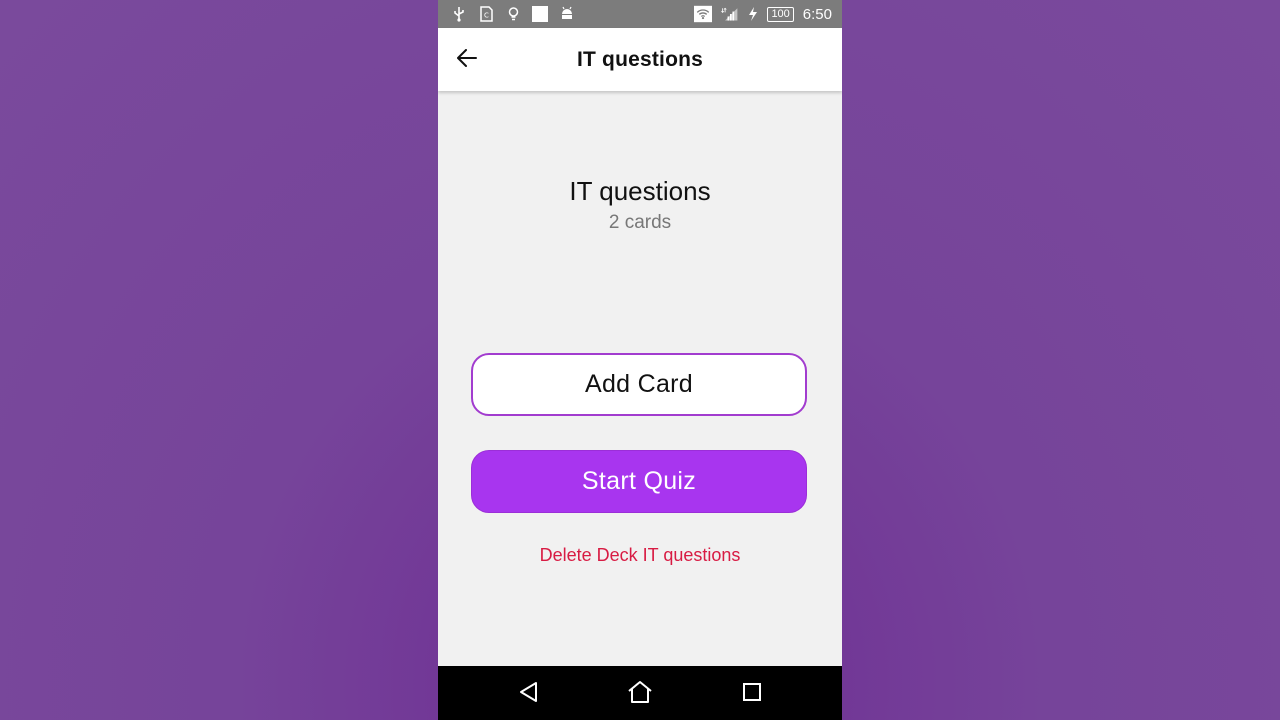 The height and width of the screenshot is (720, 1280). I want to click on svg-text: C, so click(486, 16).